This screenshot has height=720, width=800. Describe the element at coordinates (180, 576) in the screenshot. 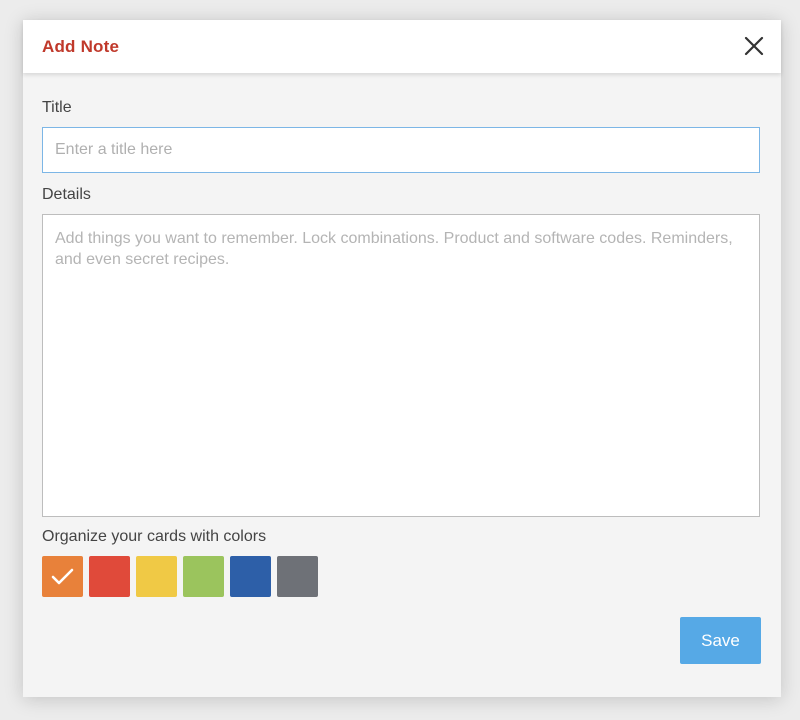

I see `color-picker` at that location.